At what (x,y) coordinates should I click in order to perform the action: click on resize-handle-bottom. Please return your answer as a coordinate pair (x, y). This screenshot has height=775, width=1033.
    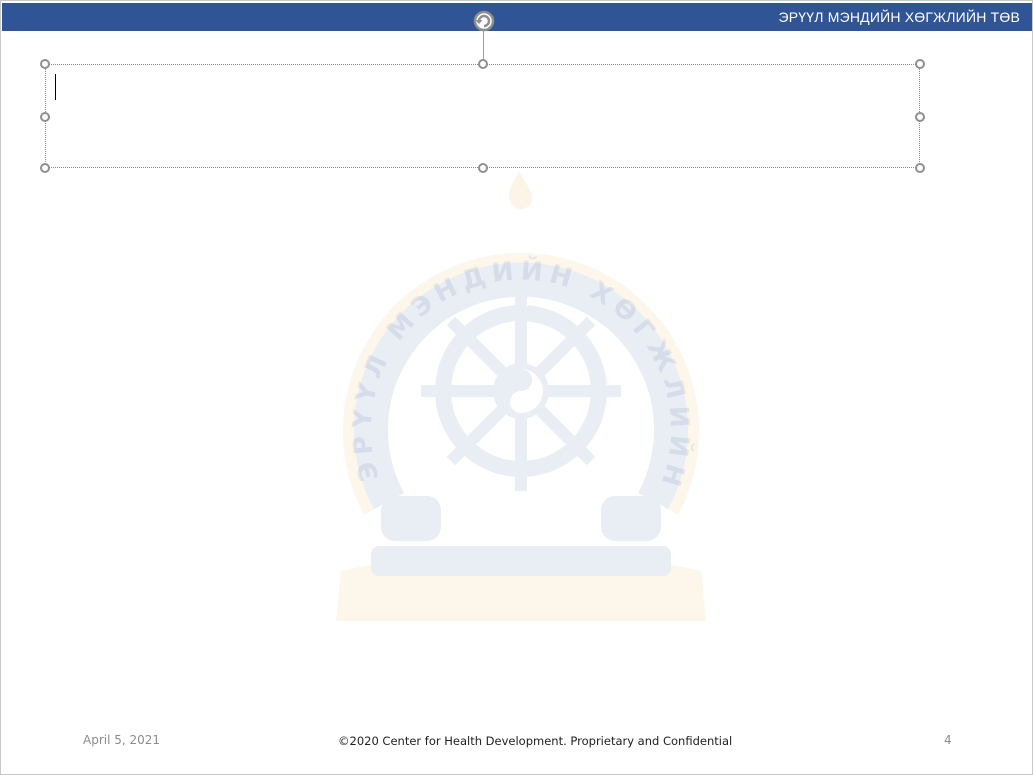
    Looking at the image, I should click on (483, 168).